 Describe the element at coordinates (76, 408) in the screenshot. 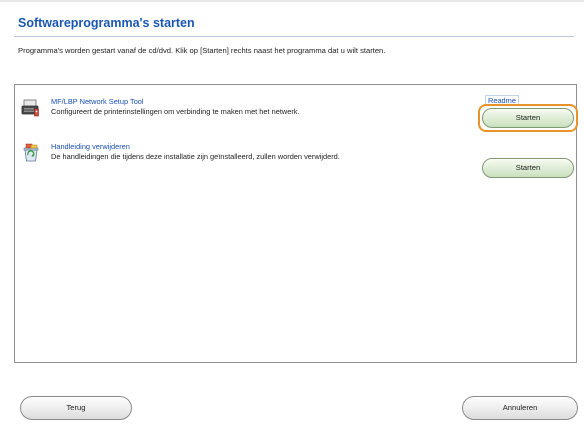

I see `back-button: Terug` at that location.